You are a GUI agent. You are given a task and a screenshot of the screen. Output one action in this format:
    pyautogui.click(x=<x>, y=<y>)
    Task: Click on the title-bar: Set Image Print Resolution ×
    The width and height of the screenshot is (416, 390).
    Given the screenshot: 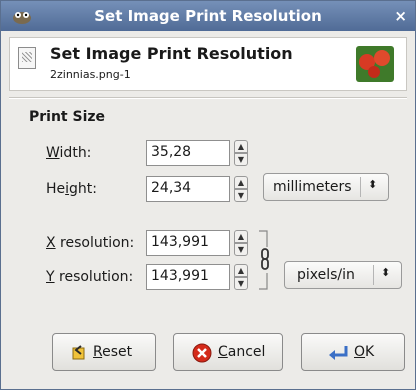 What is the action you would take?
    pyautogui.click(x=208, y=16)
    